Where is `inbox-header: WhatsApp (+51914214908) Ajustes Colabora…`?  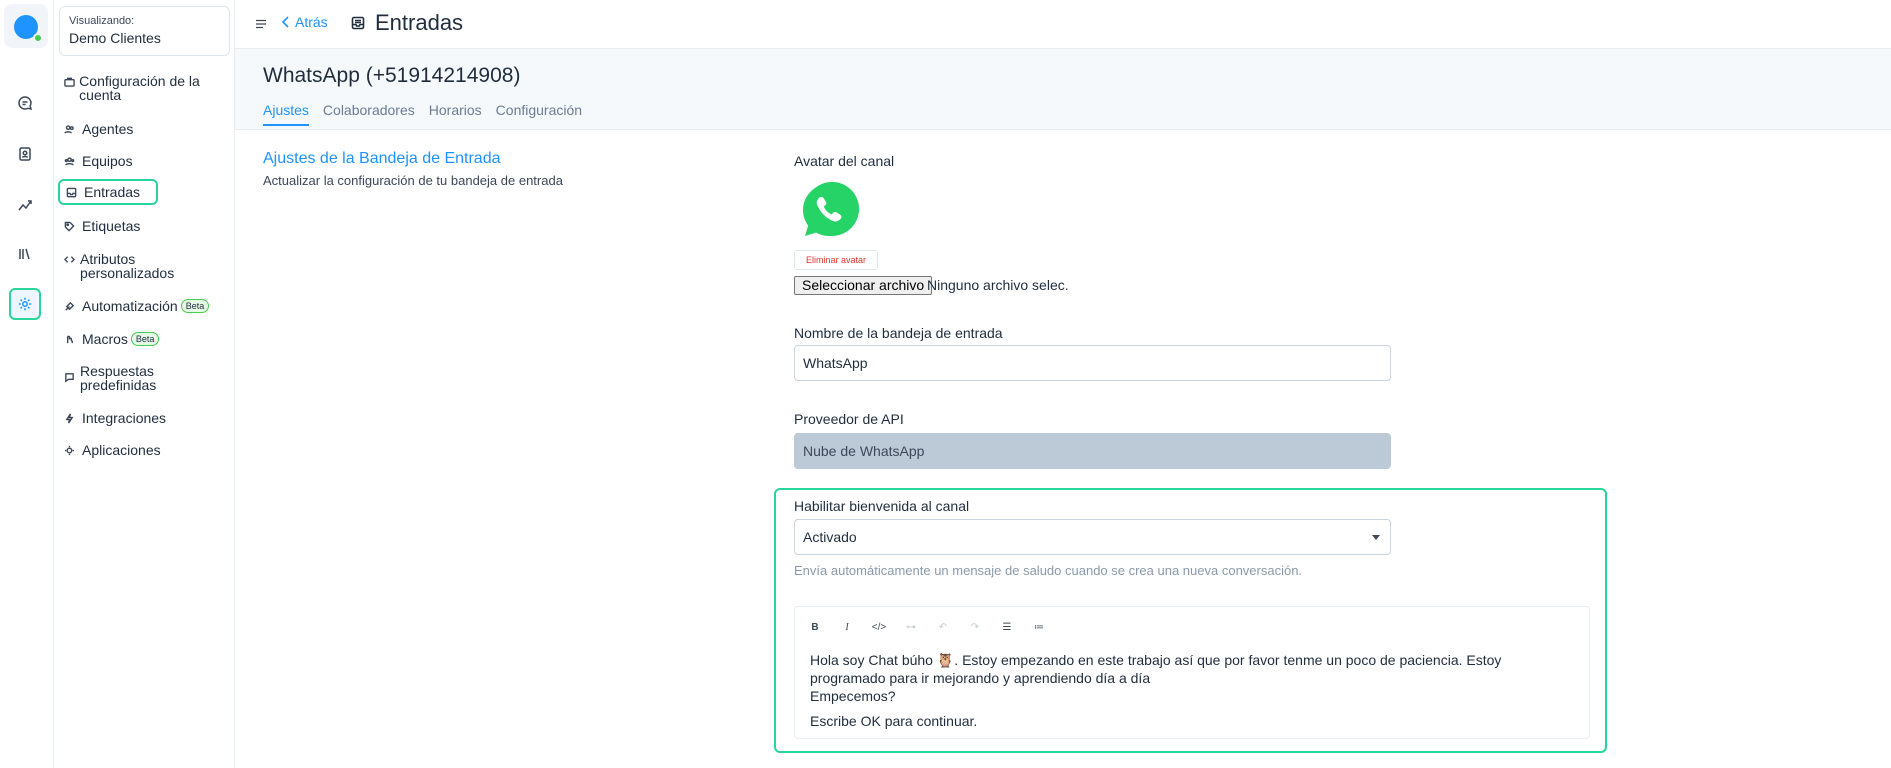 inbox-header: WhatsApp (+51914214908) Ajustes Colabora… is located at coordinates (1063, 89).